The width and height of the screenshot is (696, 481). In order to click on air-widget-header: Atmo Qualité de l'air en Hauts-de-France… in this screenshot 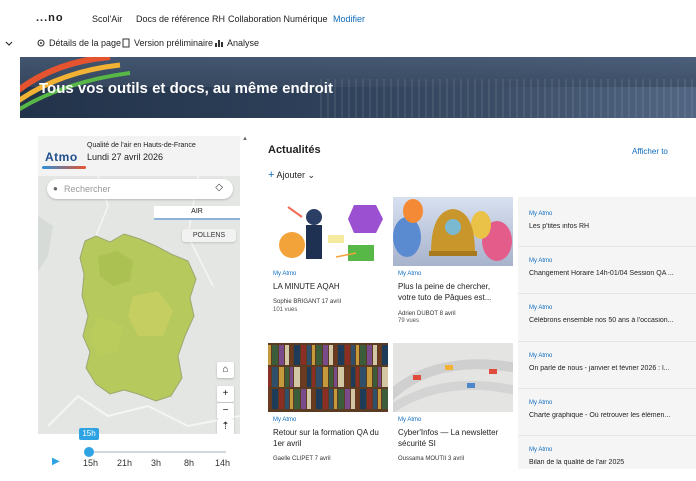, I will do `click(139, 156)`.